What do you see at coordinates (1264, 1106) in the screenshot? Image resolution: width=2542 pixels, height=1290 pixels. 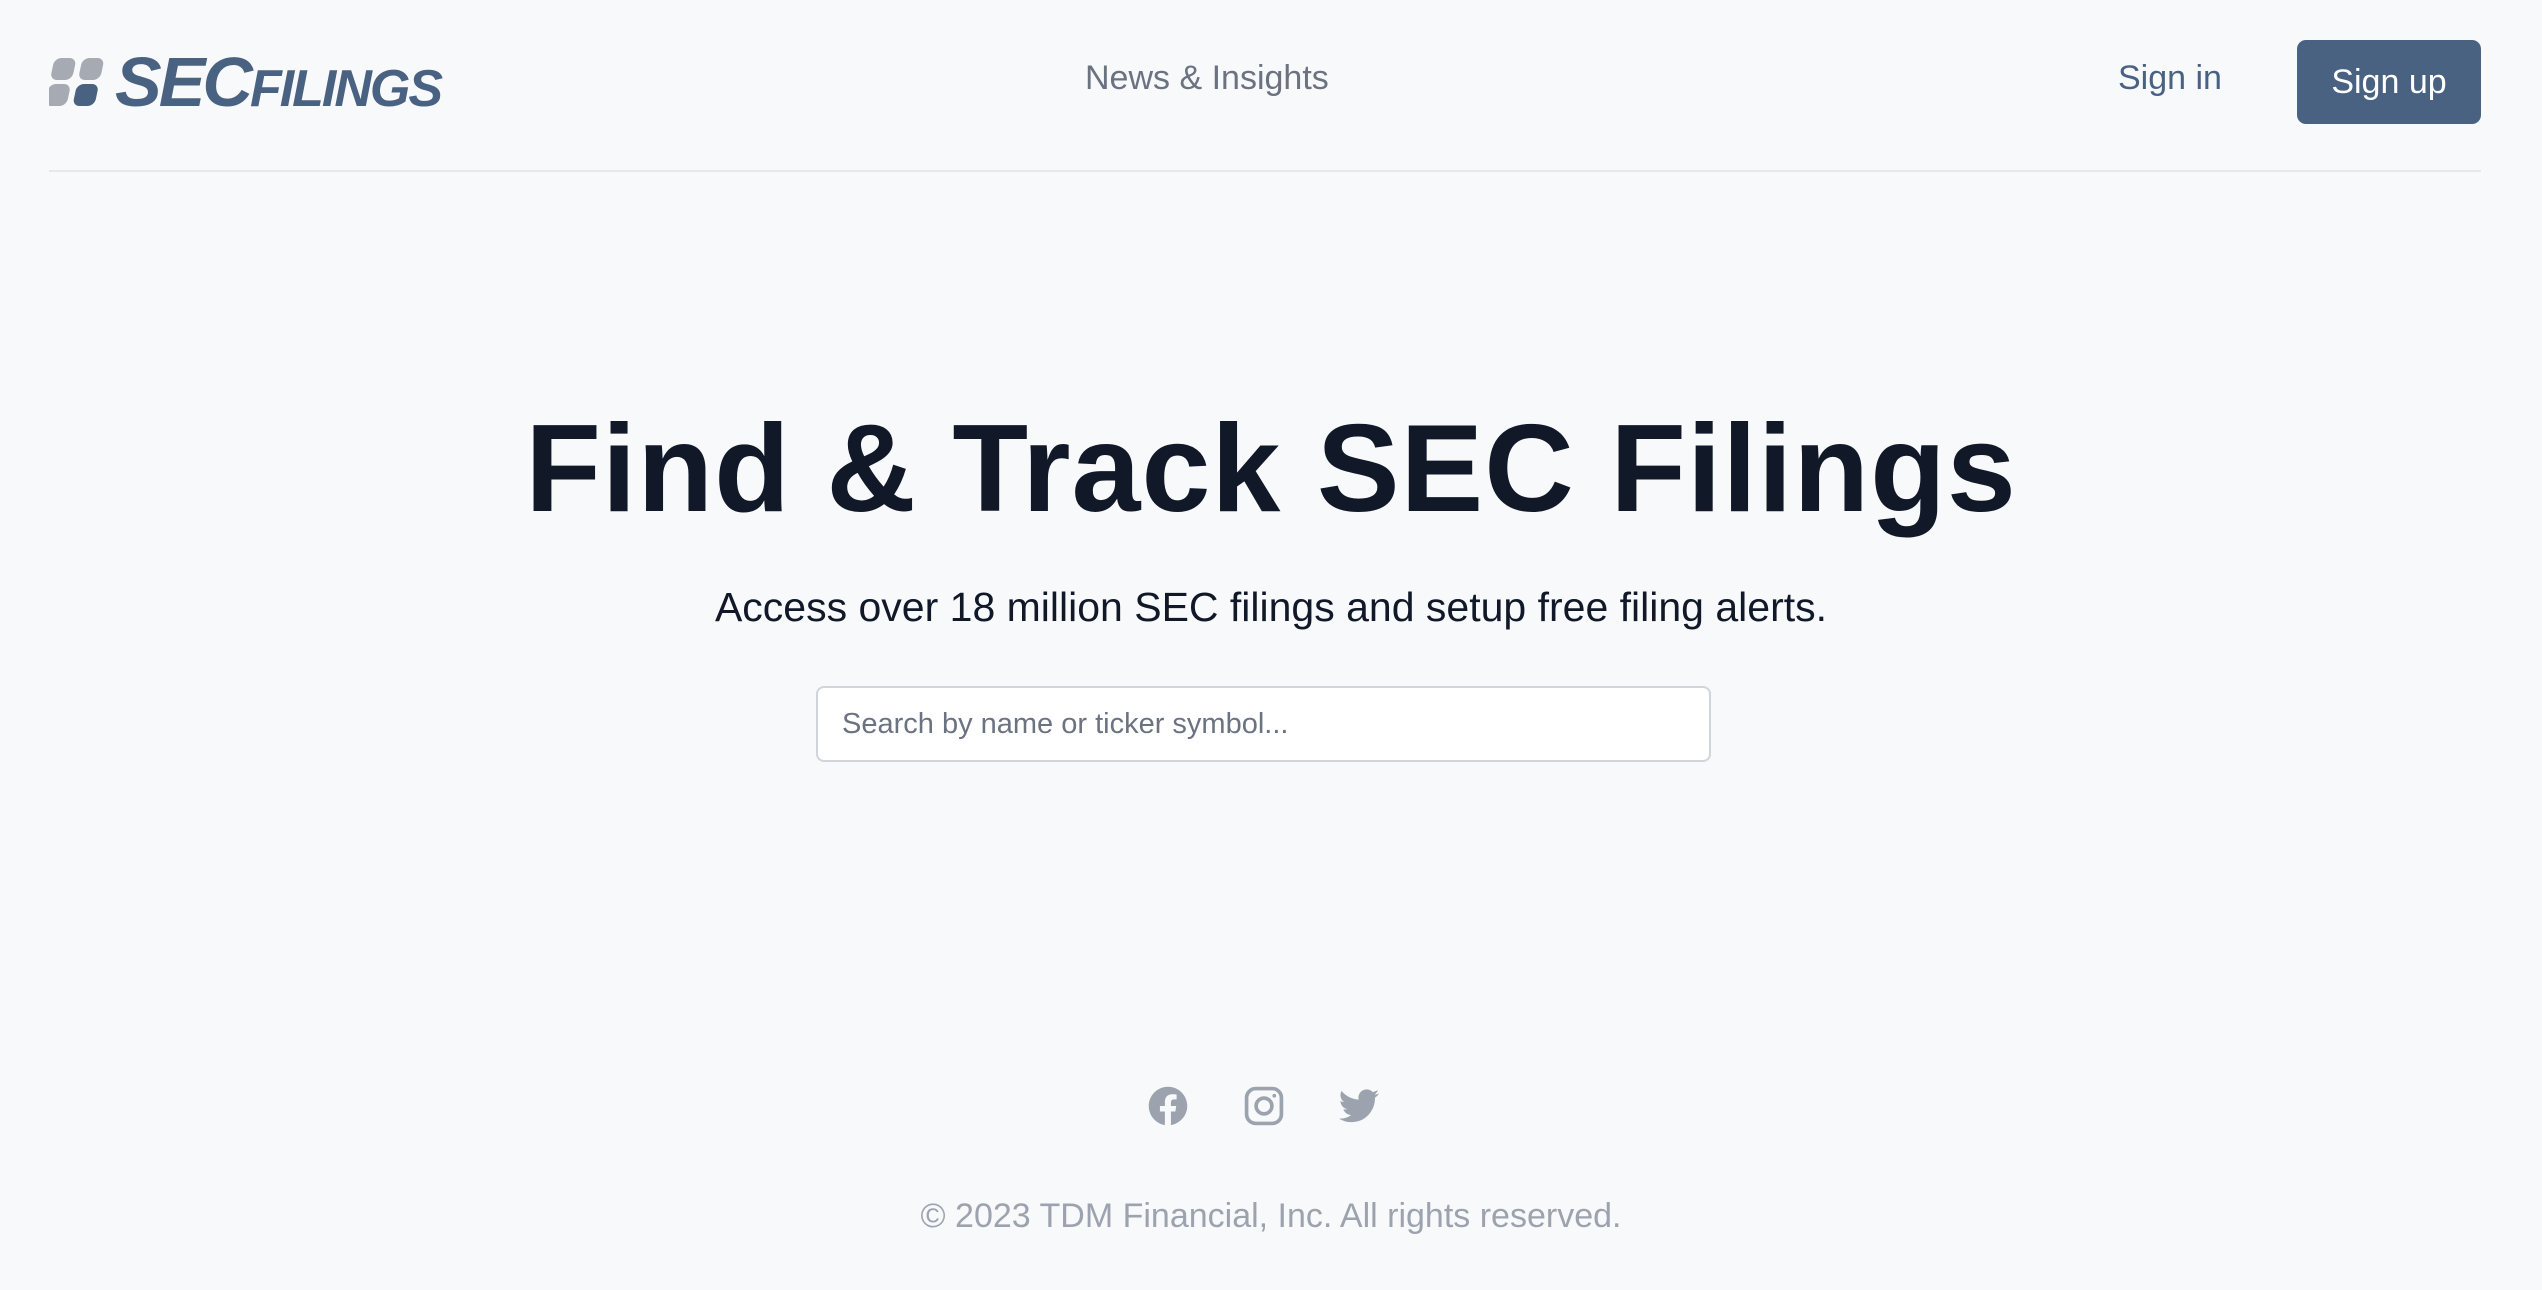 I see `instagram-icon` at bounding box center [1264, 1106].